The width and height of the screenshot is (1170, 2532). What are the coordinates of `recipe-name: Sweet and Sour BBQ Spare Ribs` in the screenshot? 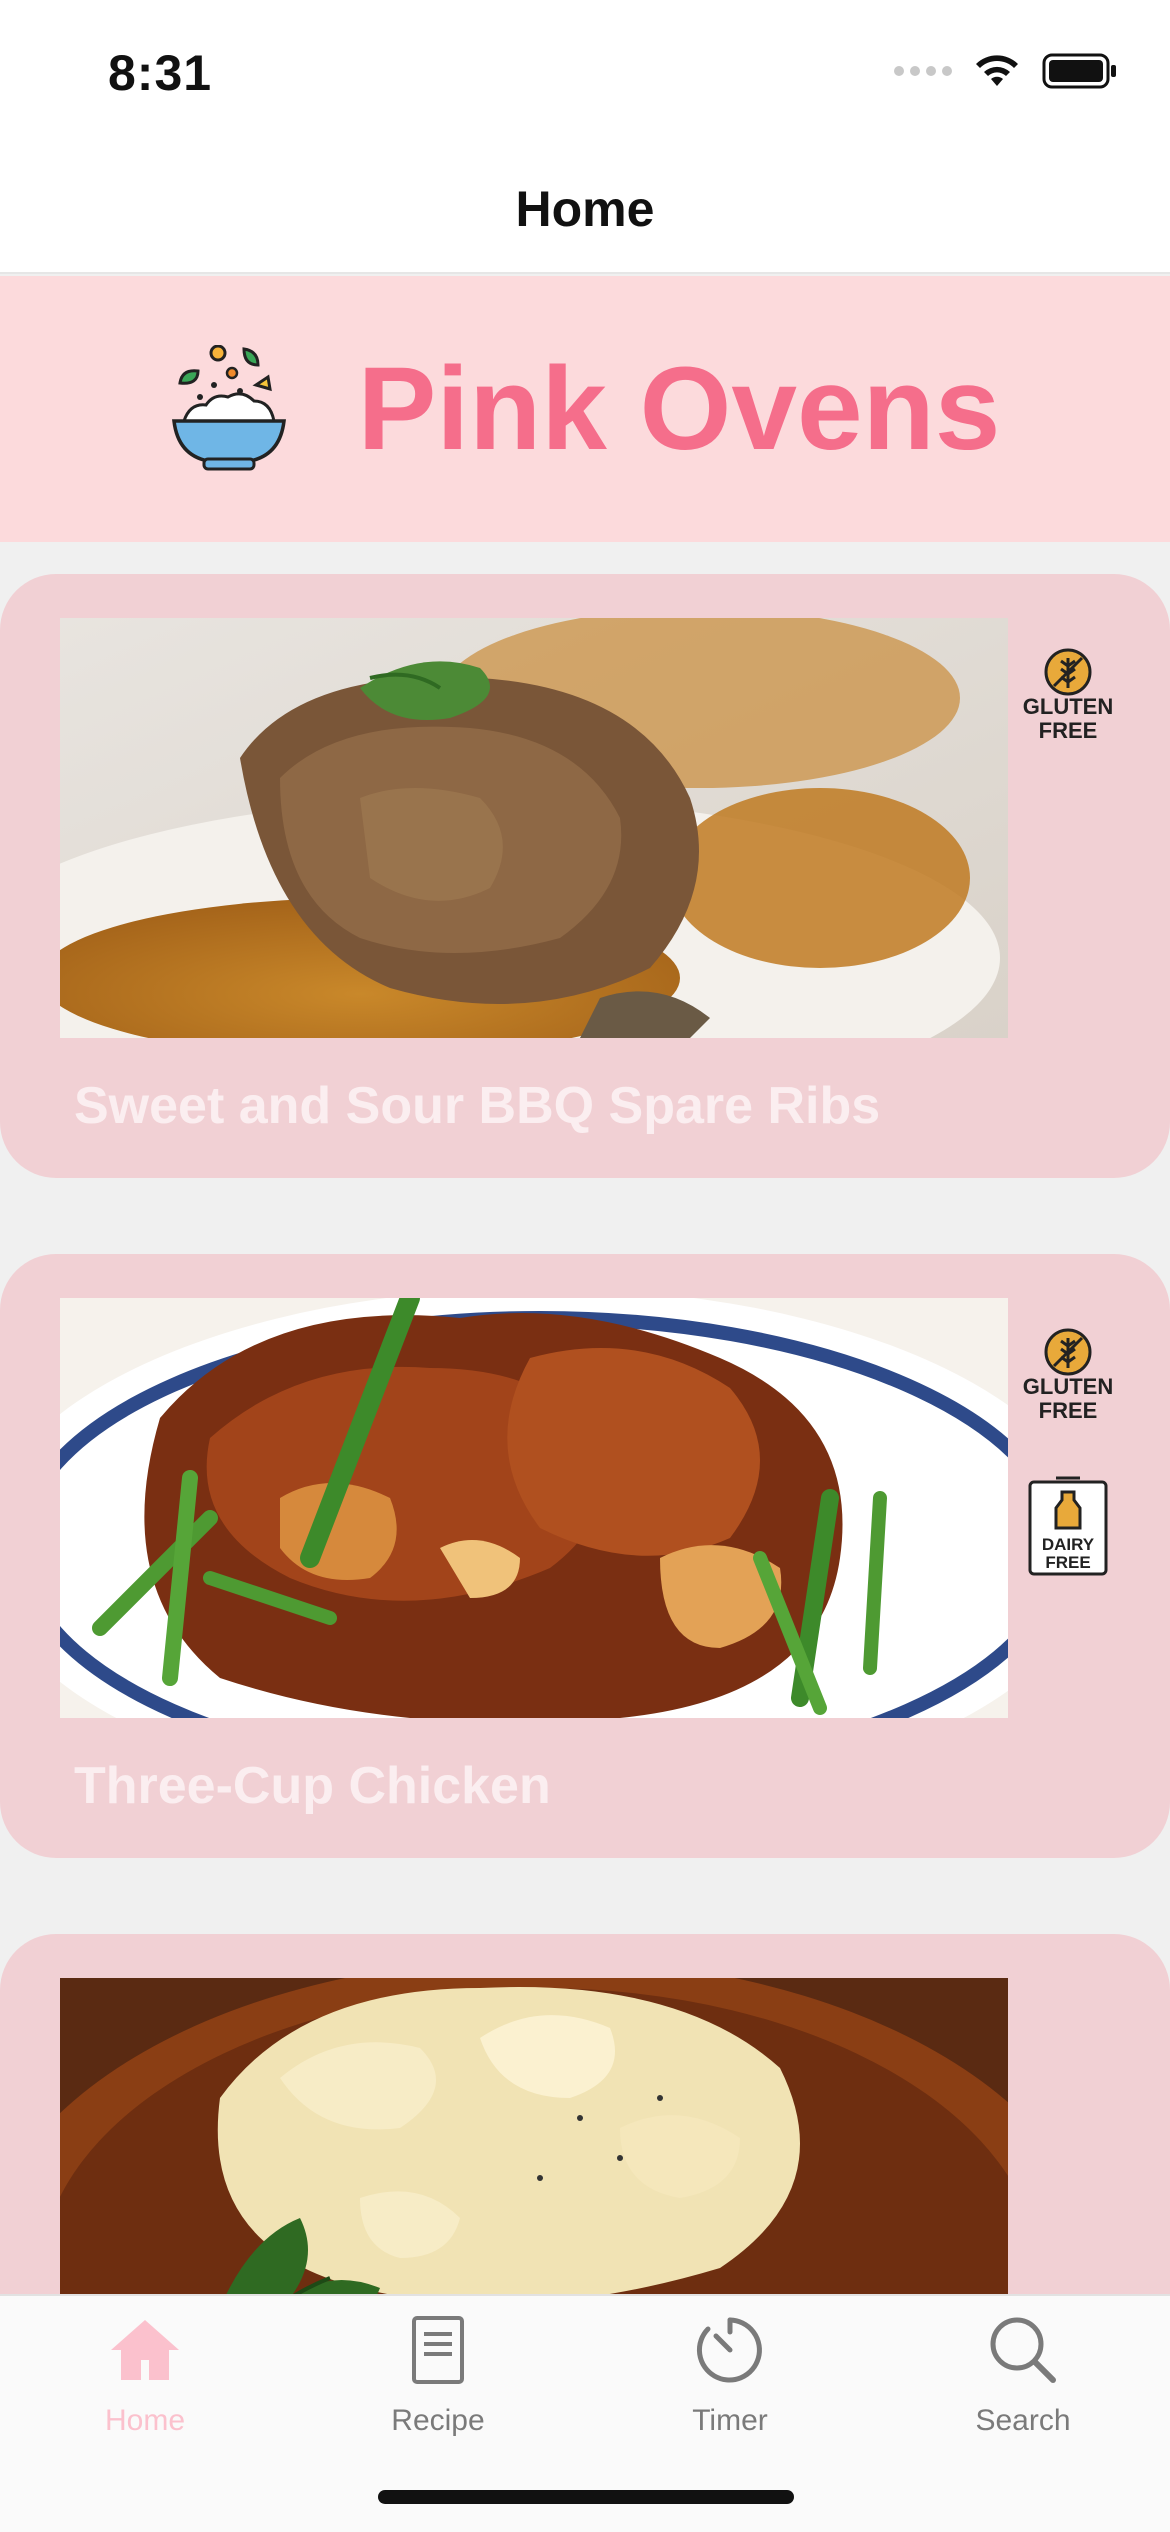 It's located at (477, 1106).